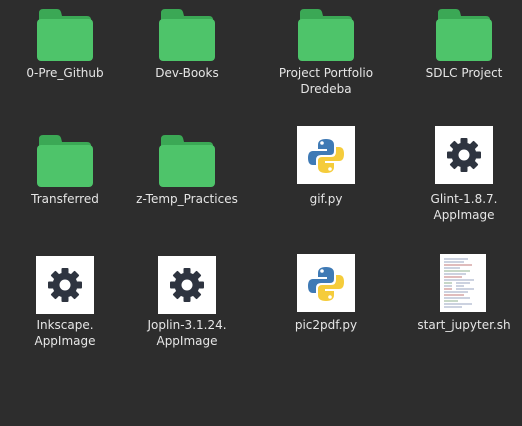 The width and height of the screenshot is (522, 426). I want to click on folder-item: 0-Pre_Github, so click(65, 54).